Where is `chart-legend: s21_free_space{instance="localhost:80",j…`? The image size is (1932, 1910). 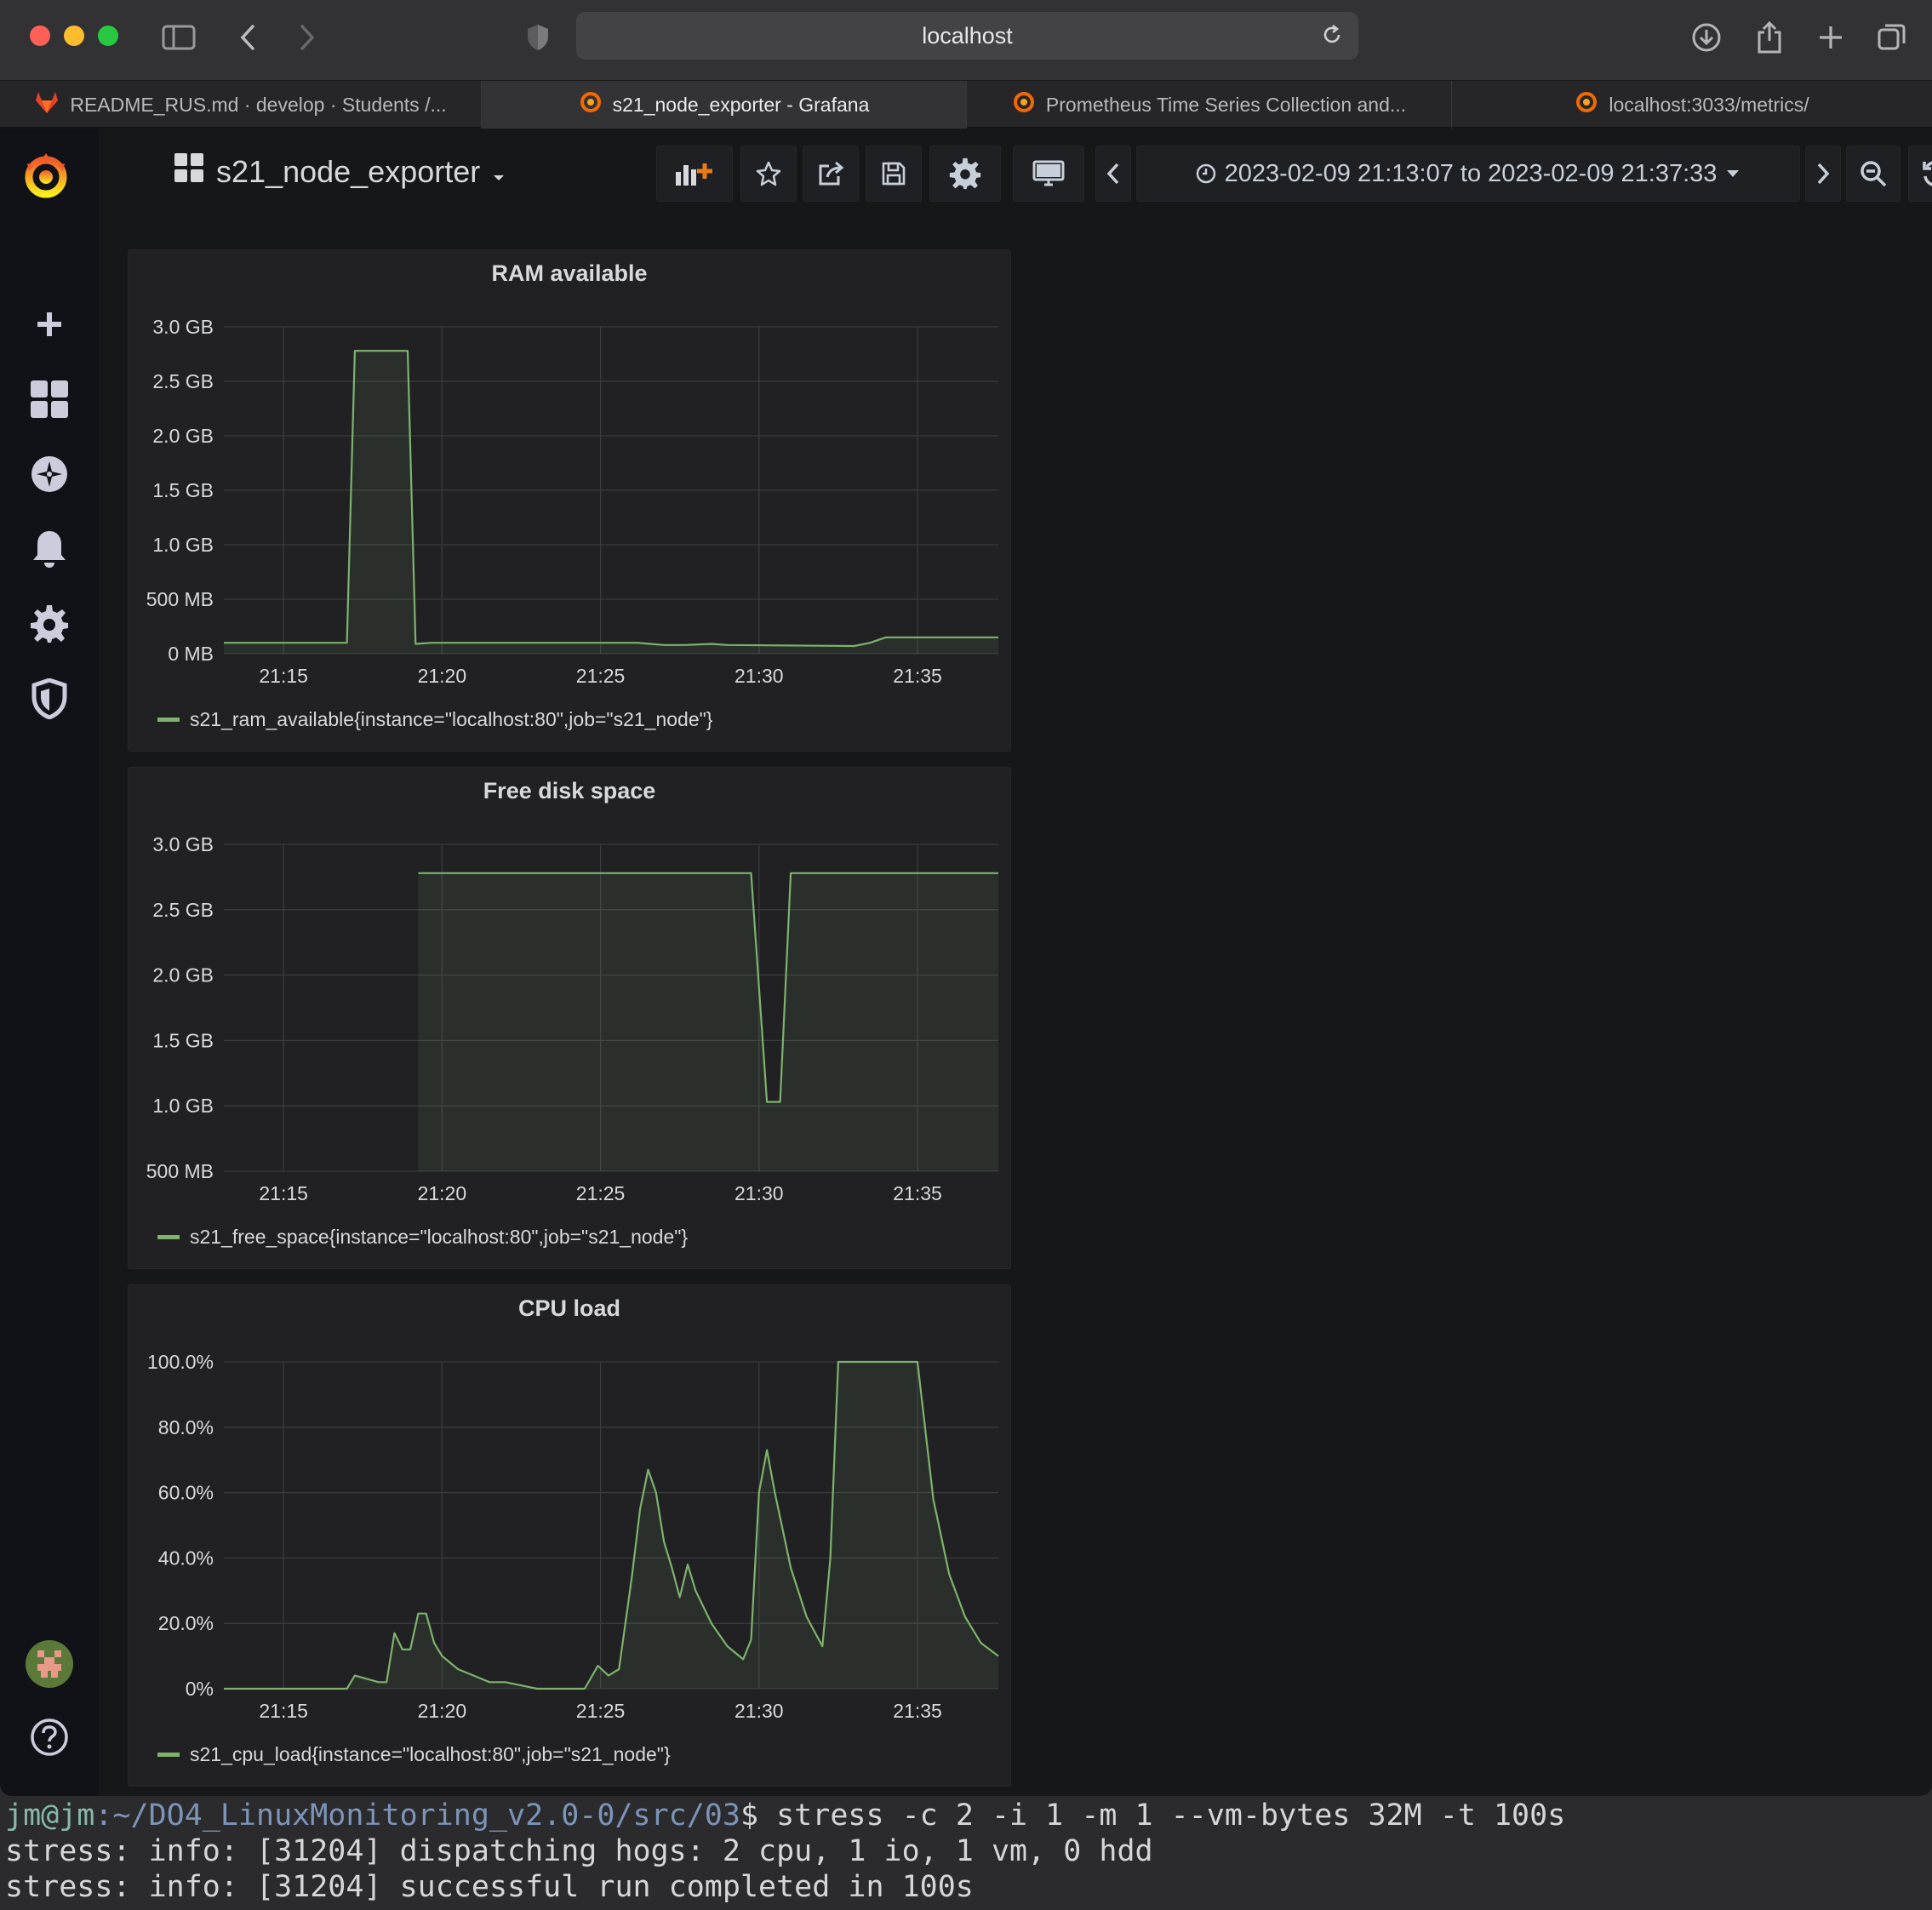 chart-legend: s21_free_space{instance="localhost:80",j… is located at coordinates (422, 1237).